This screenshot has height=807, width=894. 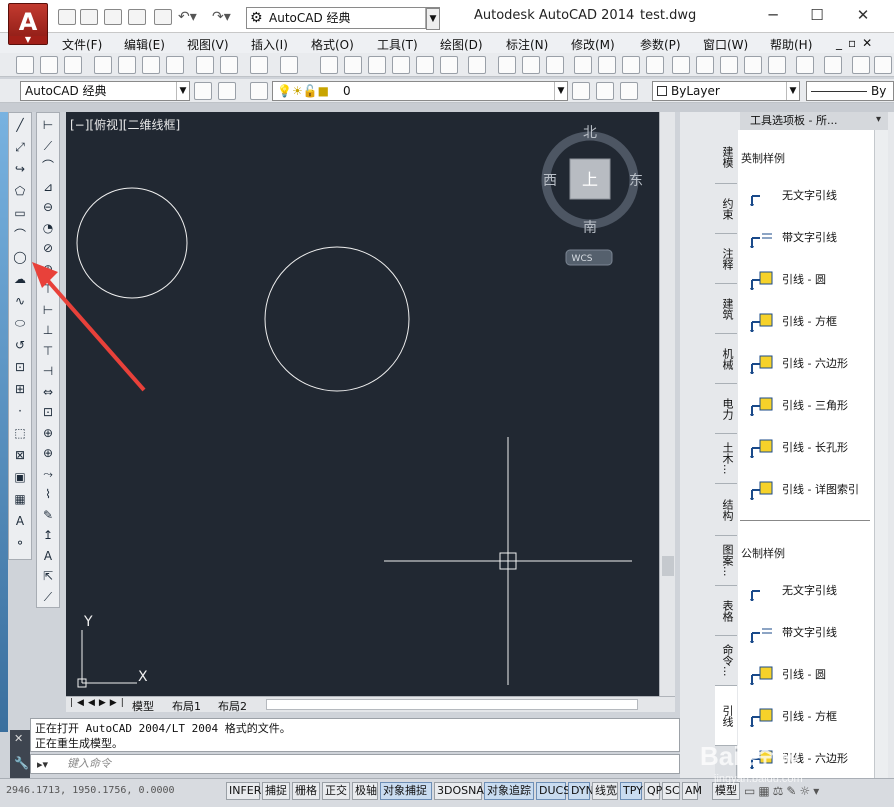 I want to click on qa-customize-button: ▼, so click(x=433, y=19).